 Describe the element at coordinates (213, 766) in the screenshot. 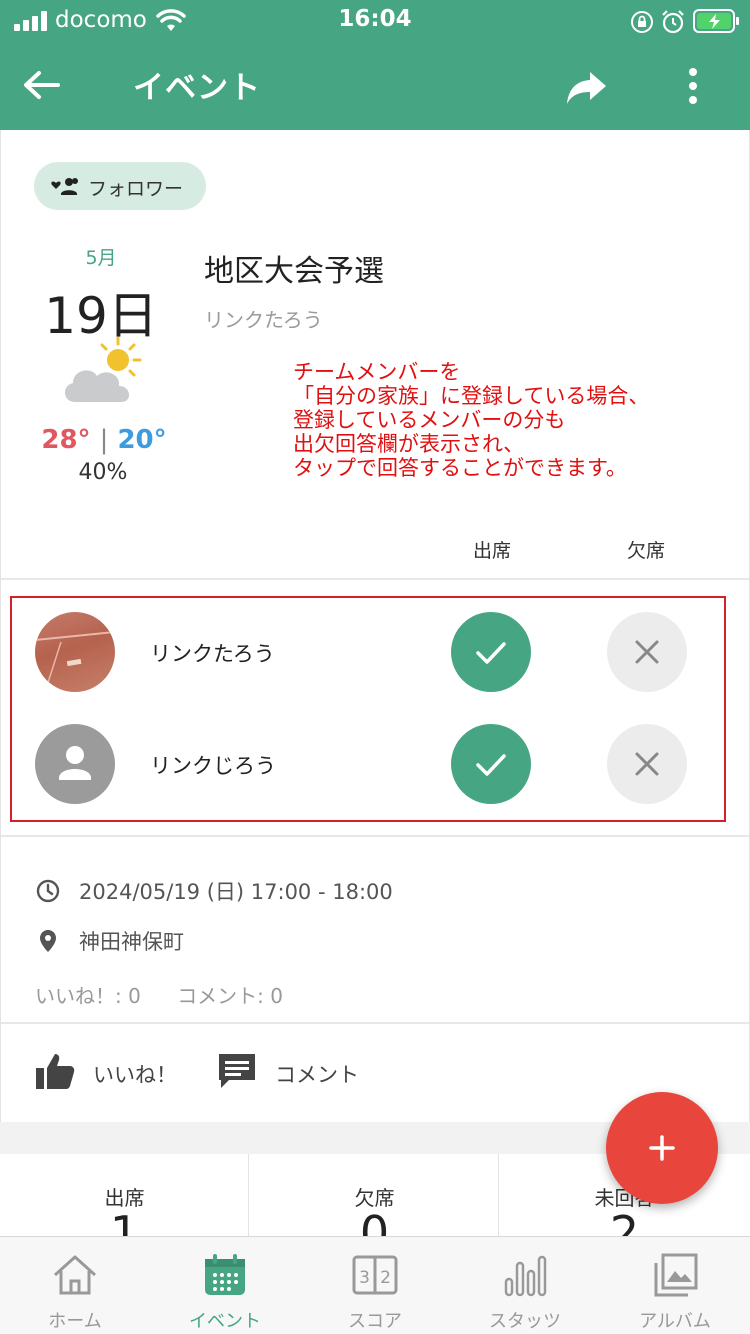

I see `member-name: リンクじろう` at that location.